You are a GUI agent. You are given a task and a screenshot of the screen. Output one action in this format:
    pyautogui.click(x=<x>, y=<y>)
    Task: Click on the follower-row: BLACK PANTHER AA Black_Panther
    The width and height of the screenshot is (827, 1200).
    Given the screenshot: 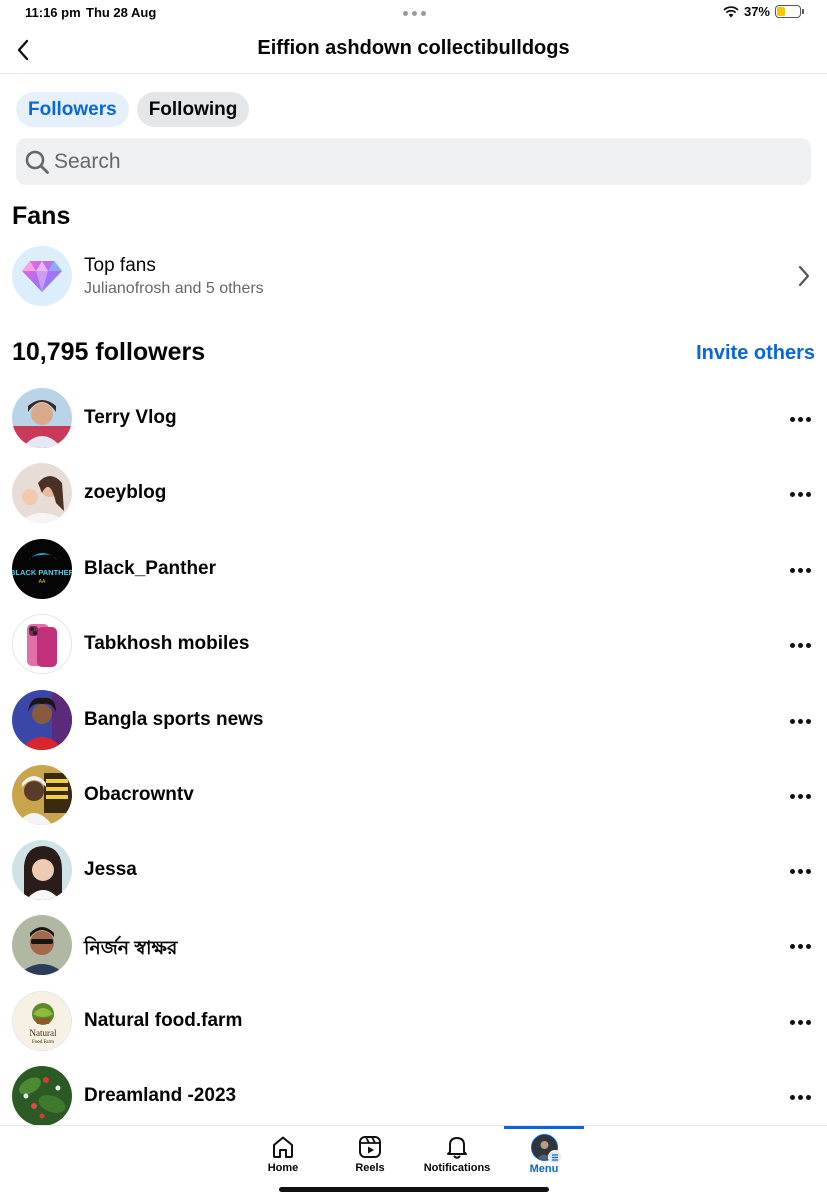 What is the action you would take?
    pyautogui.click(x=414, y=570)
    